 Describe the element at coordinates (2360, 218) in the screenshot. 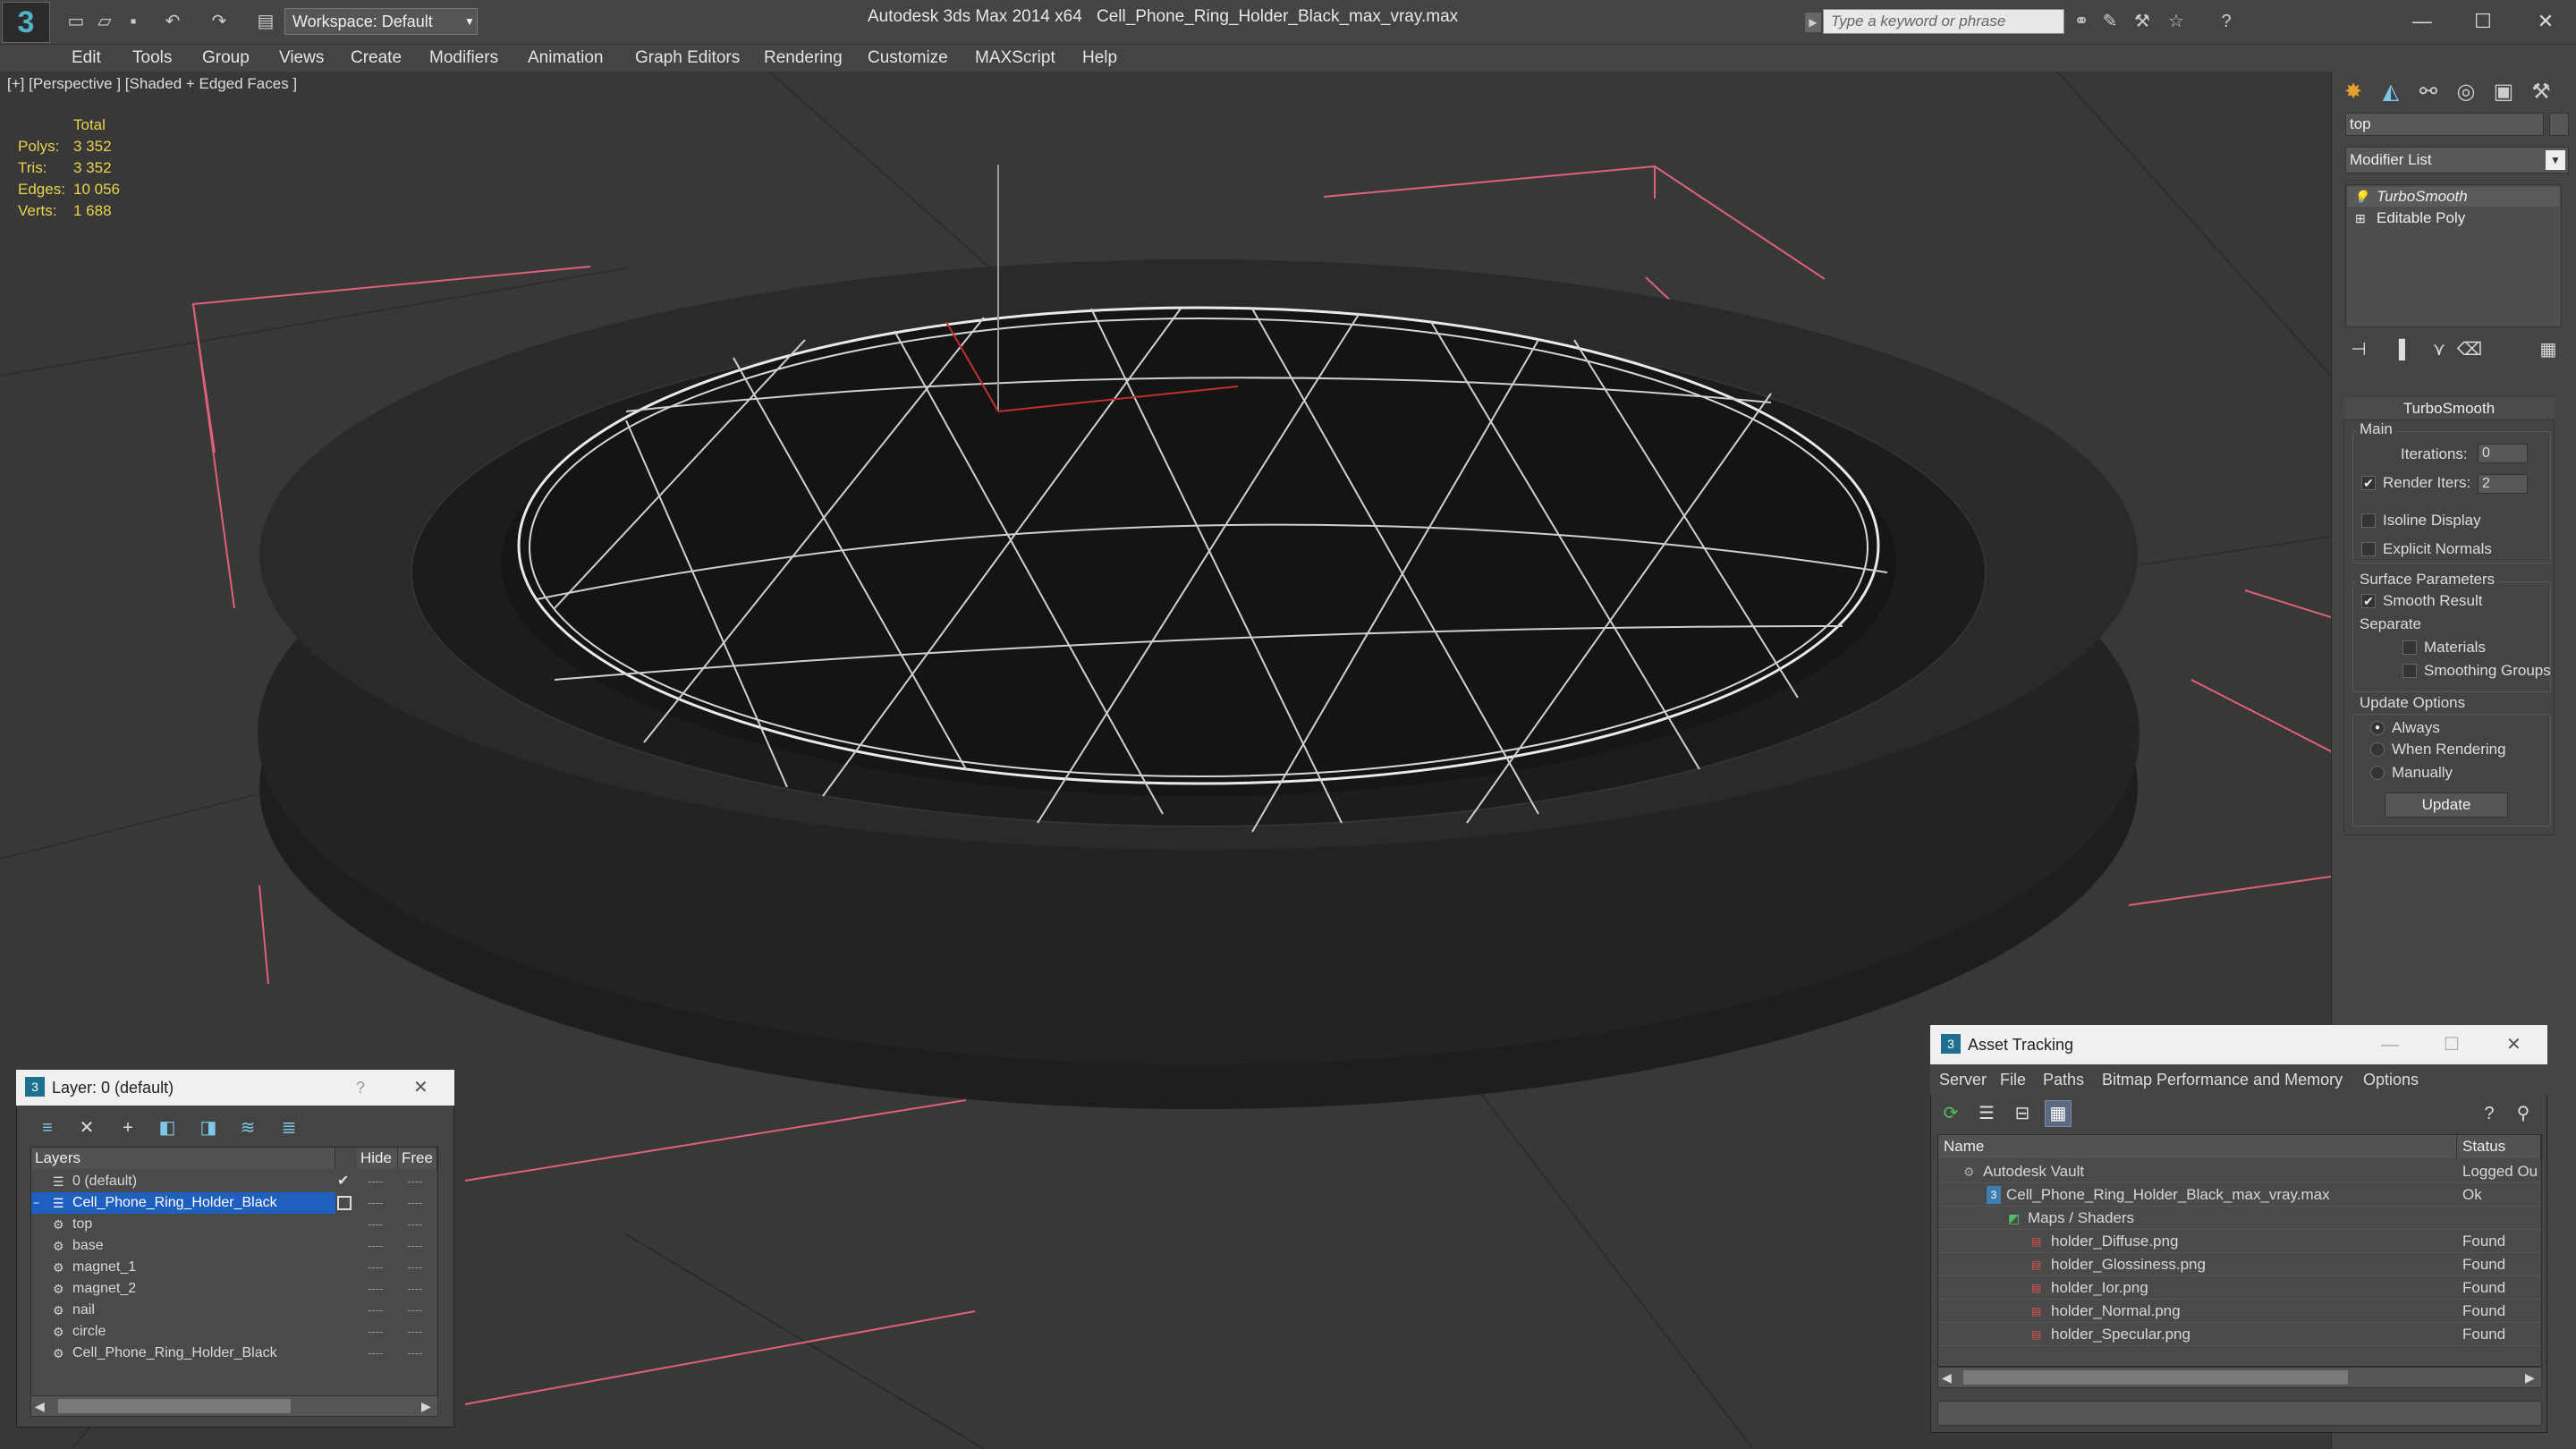

I see `expand-plus-icon: ⊞` at that location.